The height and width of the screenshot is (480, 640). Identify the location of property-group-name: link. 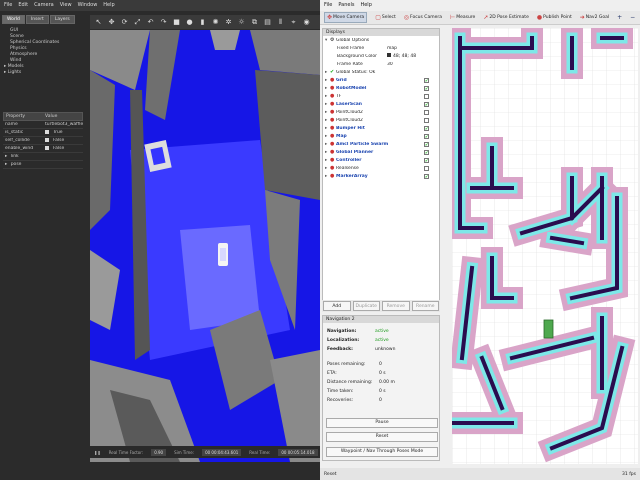
(14, 156).